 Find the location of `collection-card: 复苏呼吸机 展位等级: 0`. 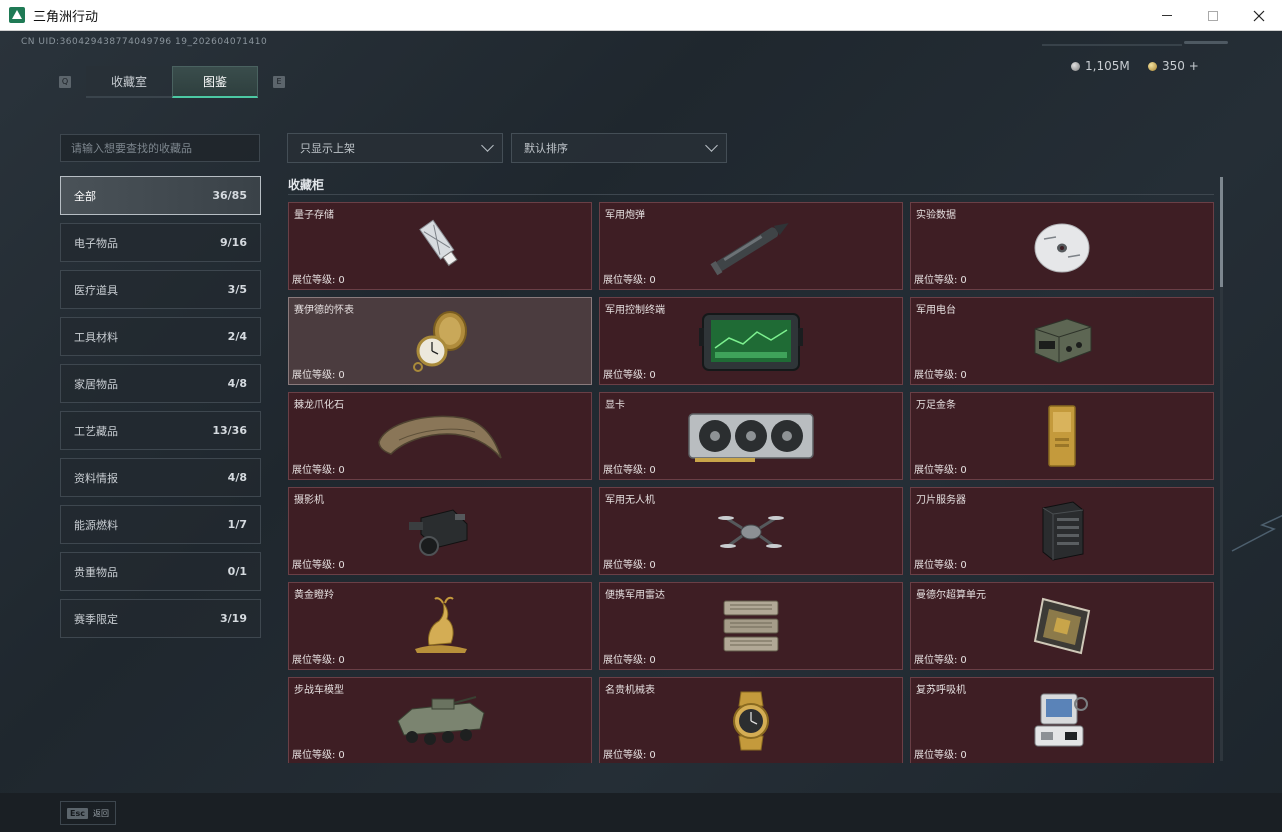

collection-card: 复苏呼吸机 展位等级: 0 is located at coordinates (1062, 720).